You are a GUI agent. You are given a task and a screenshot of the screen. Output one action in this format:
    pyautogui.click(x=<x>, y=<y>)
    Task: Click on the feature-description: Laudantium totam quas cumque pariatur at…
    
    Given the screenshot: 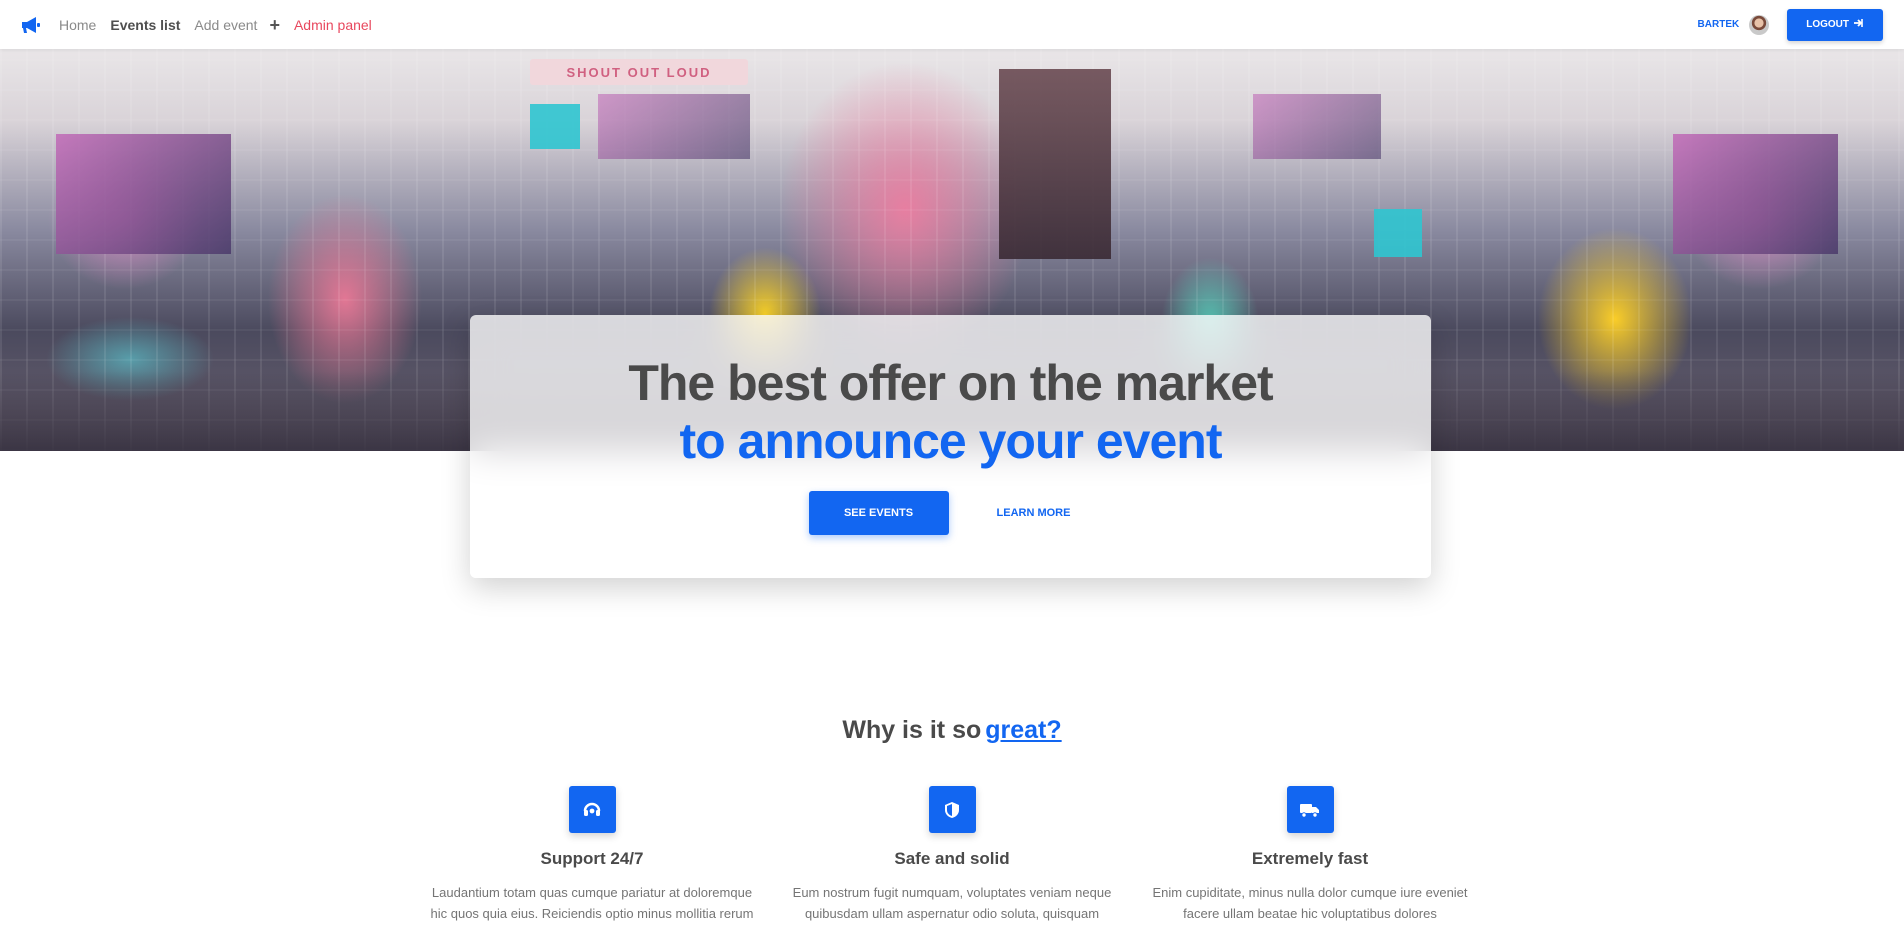 What is the action you would take?
    pyautogui.click(x=592, y=903)
    